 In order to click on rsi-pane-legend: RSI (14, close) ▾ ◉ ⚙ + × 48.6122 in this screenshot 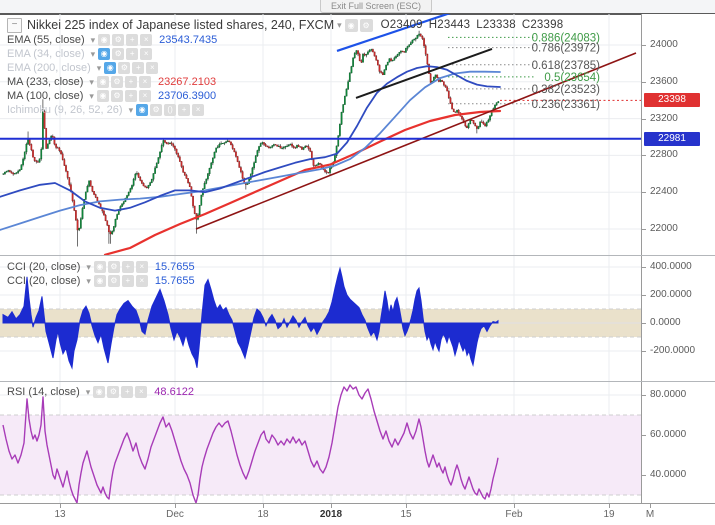, I will do `click(100, 392)`.